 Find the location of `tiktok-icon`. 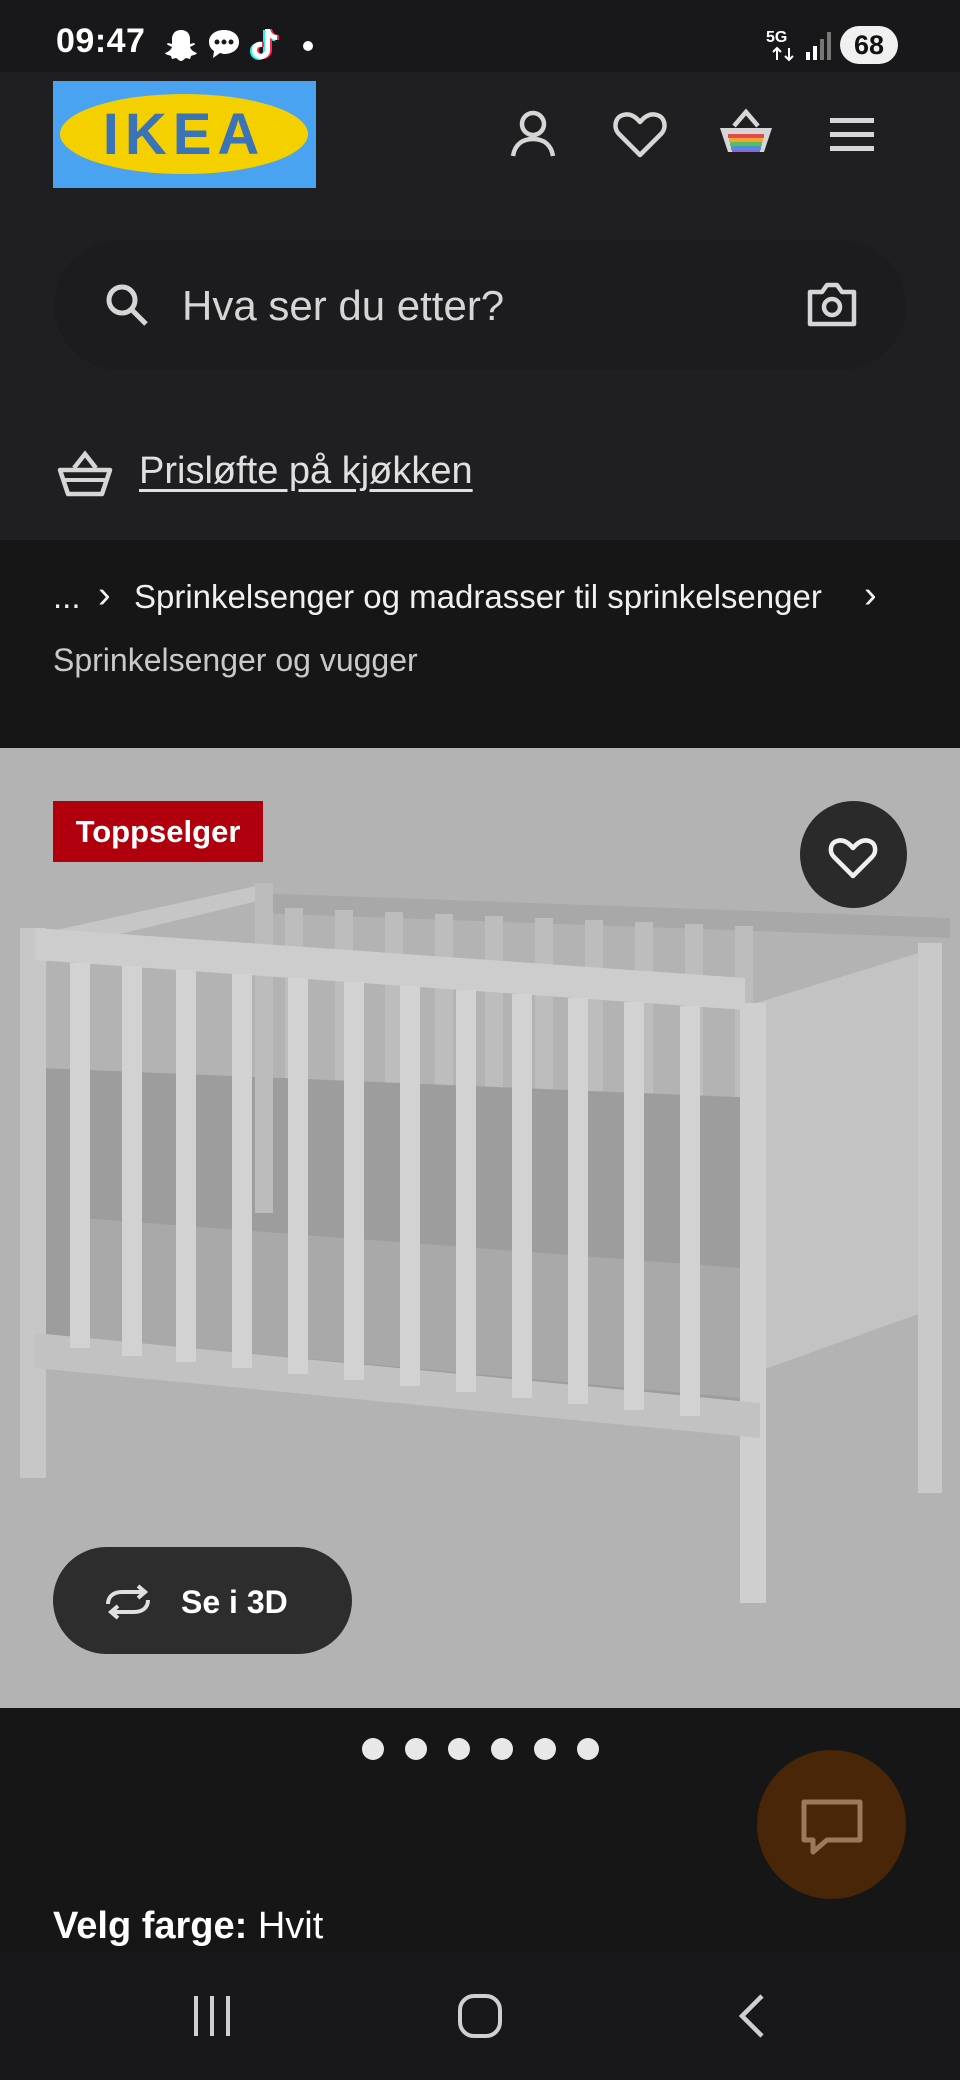

tiktok-icon is located at coordinates (264, 44).